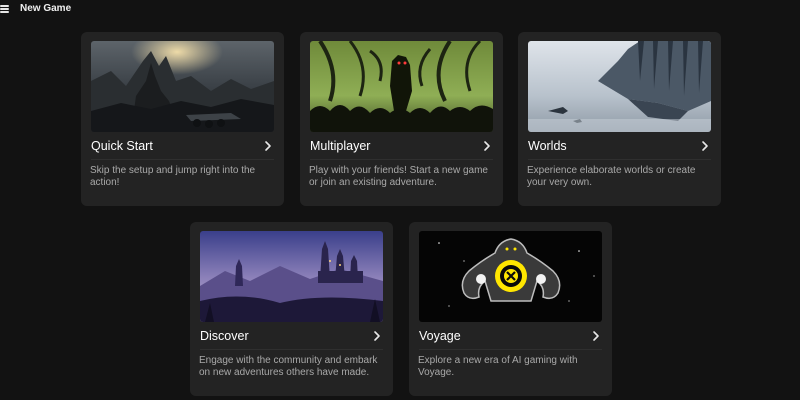 This screenshot has height=400, width=800. I want to click on card-title: Multiplayer, so click(340, 146).